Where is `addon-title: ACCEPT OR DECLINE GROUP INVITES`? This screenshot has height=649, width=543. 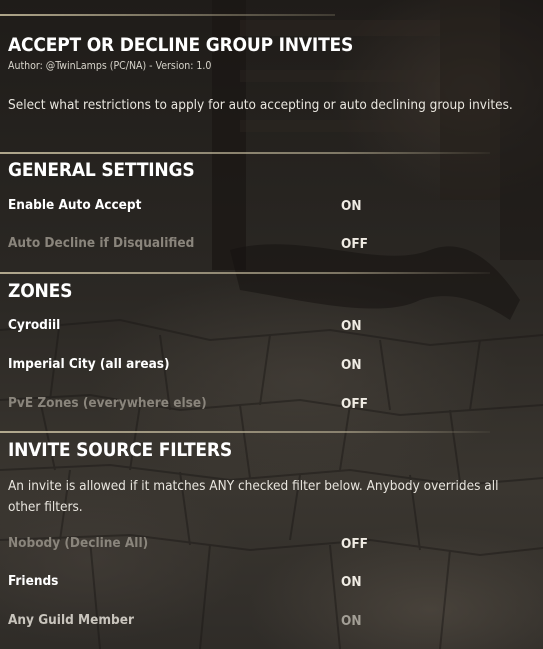 addon-title: ACCEPT OR DECLINE GROUP INVITES is located at coordinates (181, 45).